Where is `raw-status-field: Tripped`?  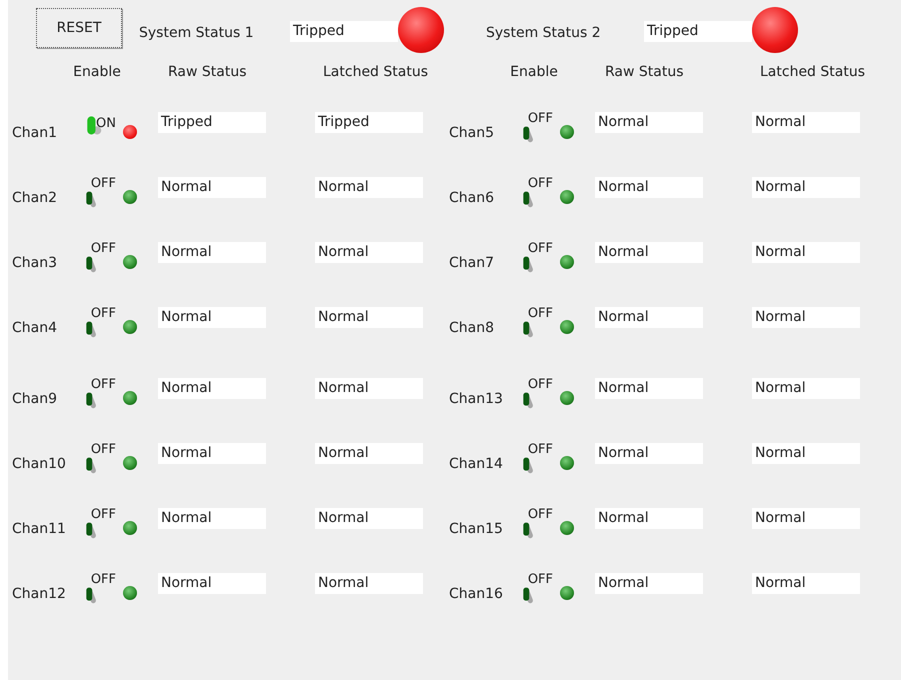
raw-status-field: Tripped is located at coordinates (212, 122).